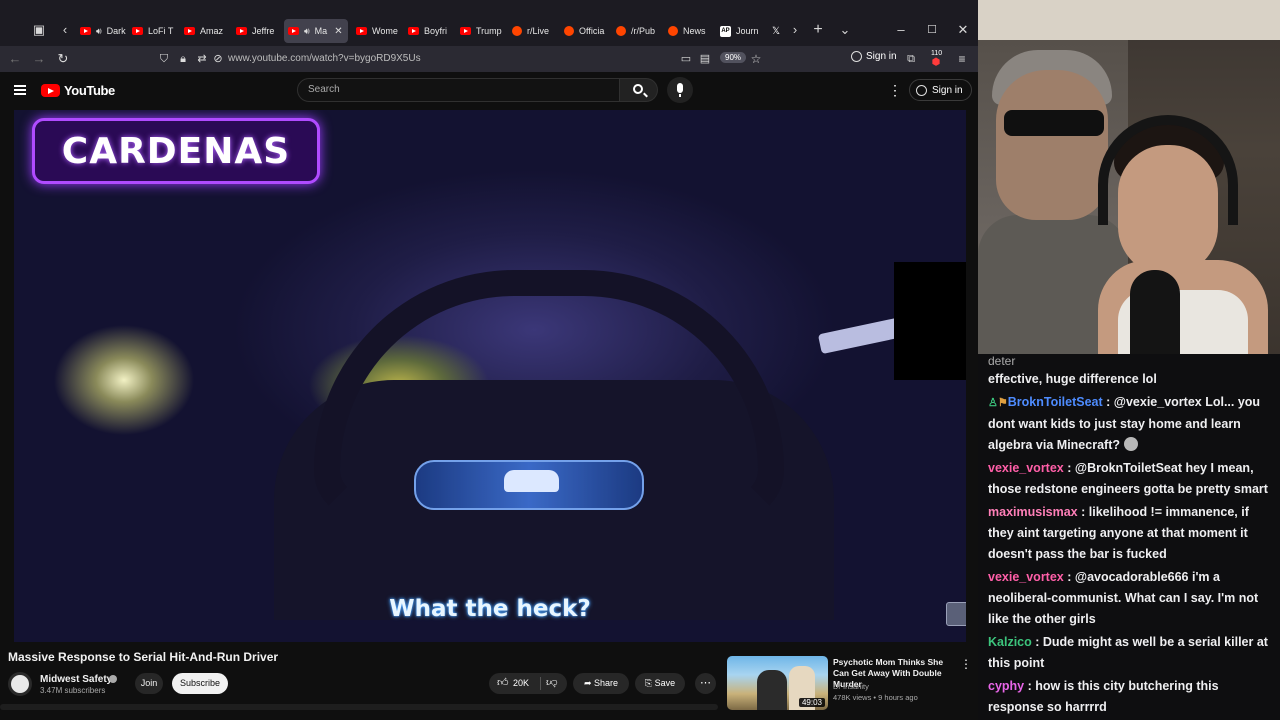 This screenshot has height=720, width=1280. What do you see at coordinates (202, 59) in the screenshot?
I see `permissions-icon: ⇄` at bounding box center [202, 59].